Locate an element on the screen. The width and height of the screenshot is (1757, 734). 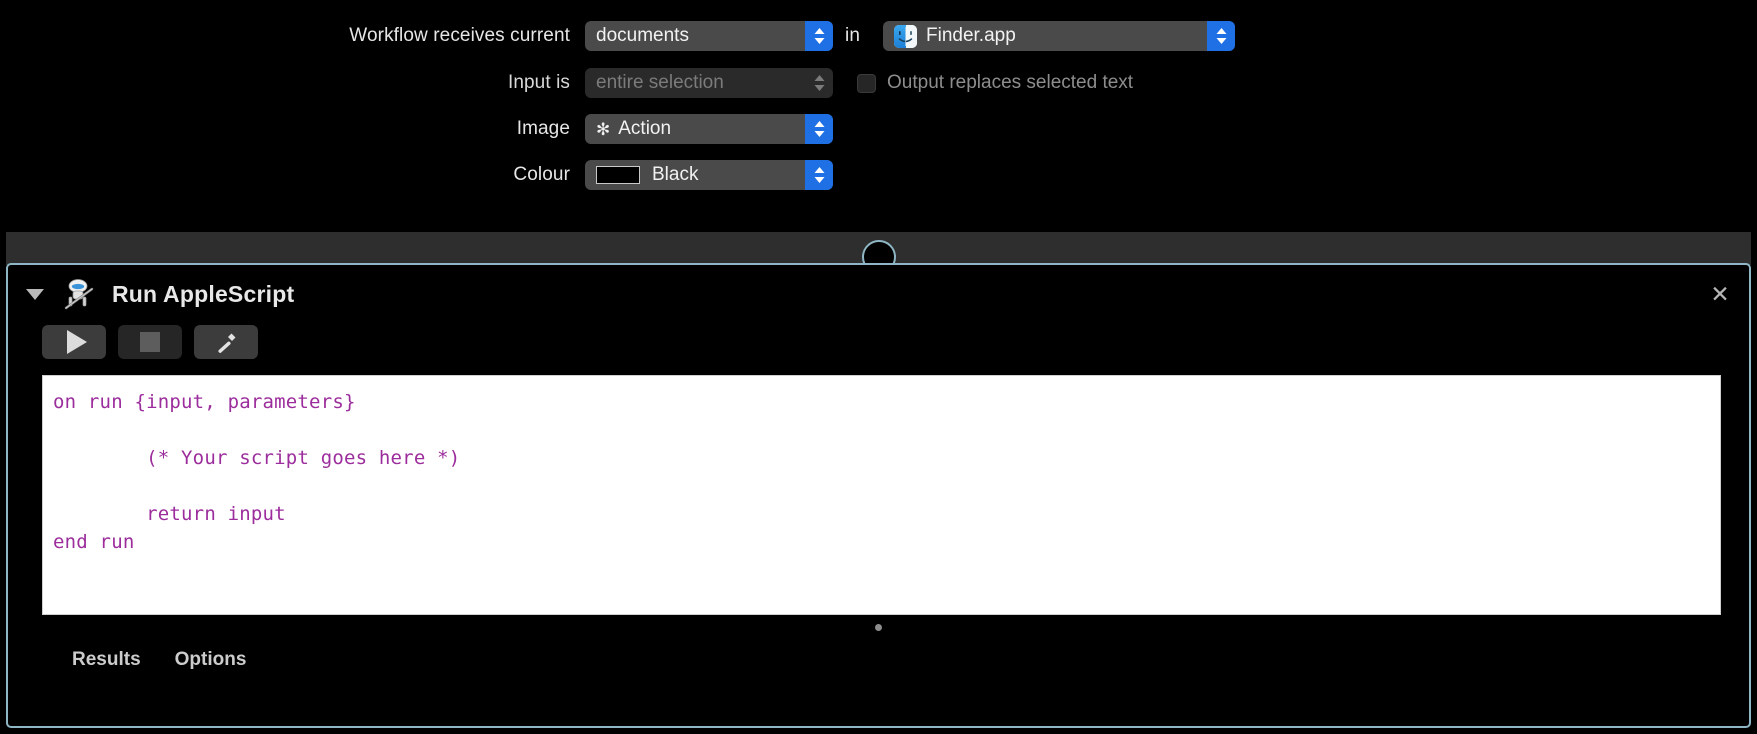
stop-icon is located at coordinates (150, 342).